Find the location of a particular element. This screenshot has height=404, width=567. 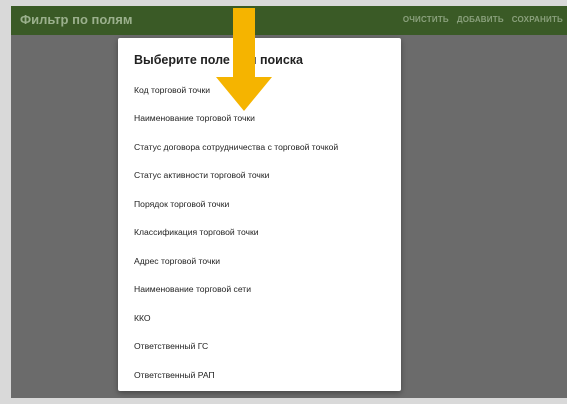

field-option: Статус активности торговой точки is located at coordinates (201, 175).